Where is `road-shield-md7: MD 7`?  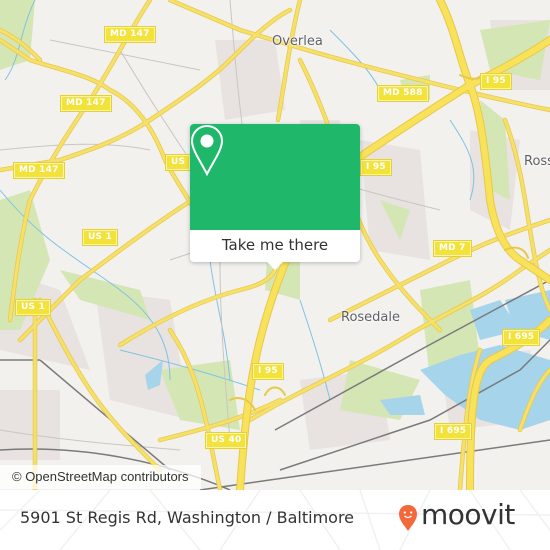 road-shield-md7: MD 7 is located at coordinates (452, 248).